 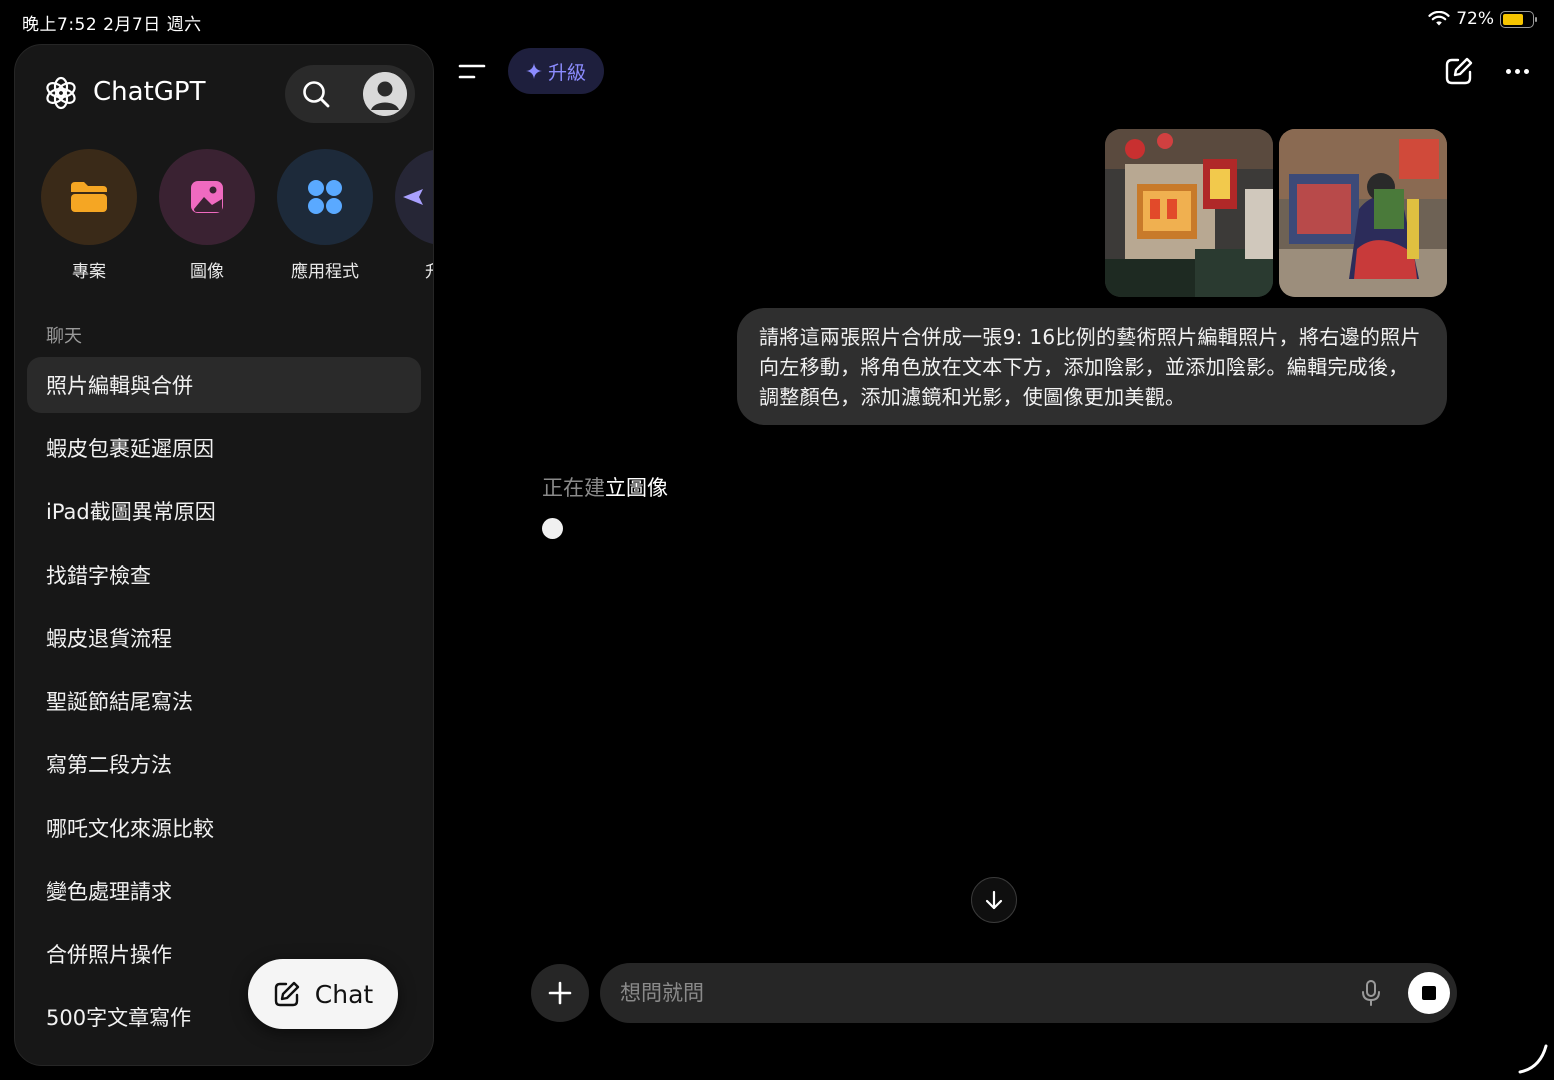 I want to click on projects-circle, so click(x=89, y=197).